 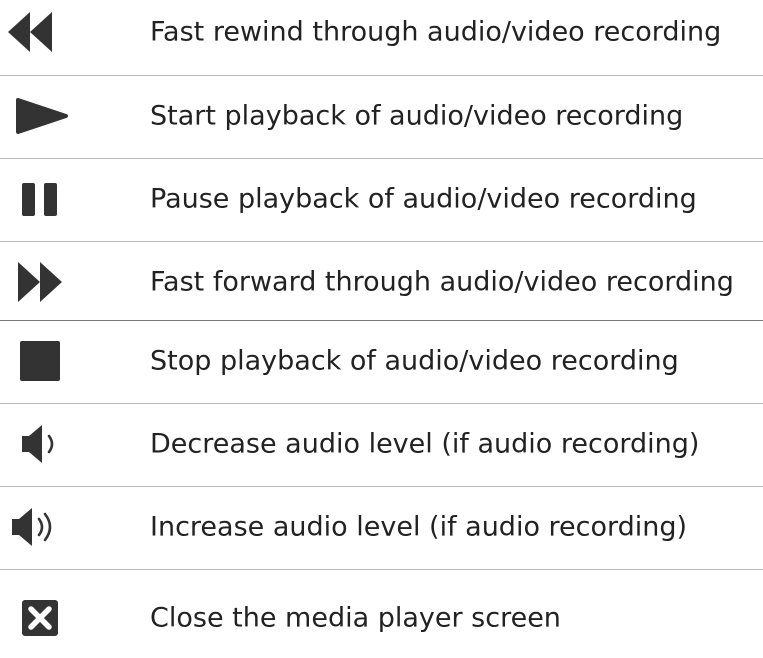 I want to click on legend-row-pause: Pause playback of audio/video recording, so click(x=381, y=199).